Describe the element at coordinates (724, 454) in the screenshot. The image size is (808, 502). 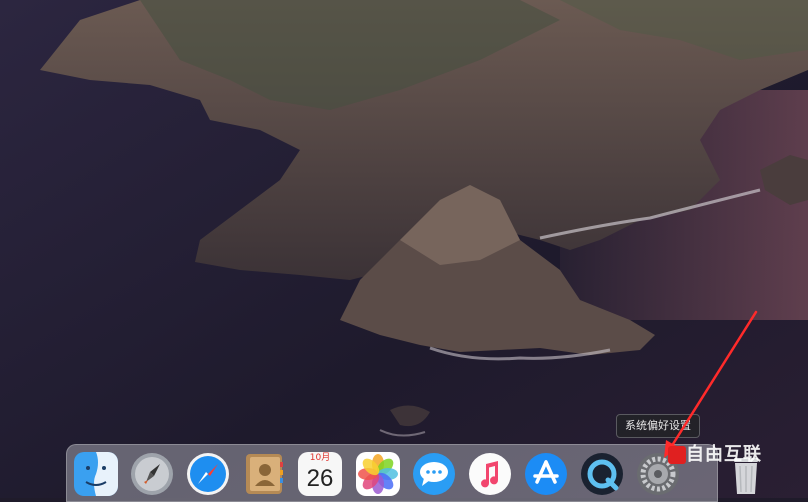
I see `watermark-text: 自由互联` at that location.